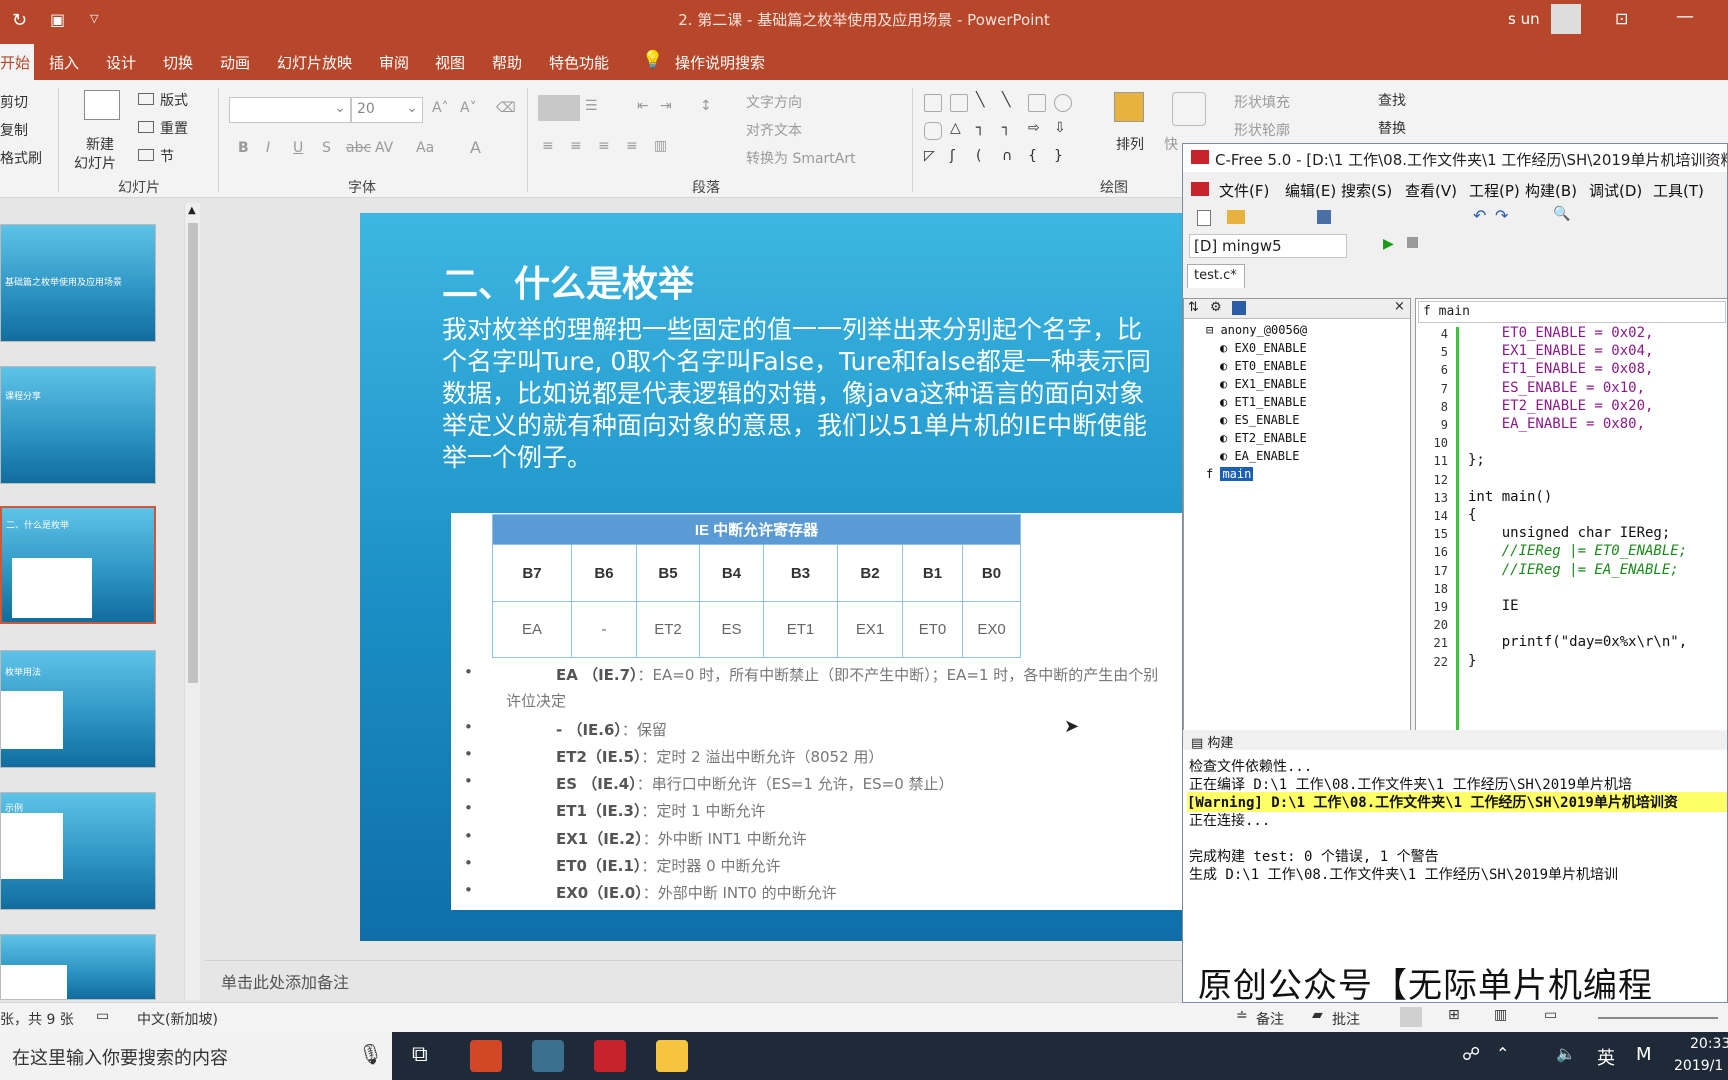 The image size is (1728, 1080). Describe the element at coordinates (1216, 276) in the screenshot. I see `editor-tab: test.c*` at that location.